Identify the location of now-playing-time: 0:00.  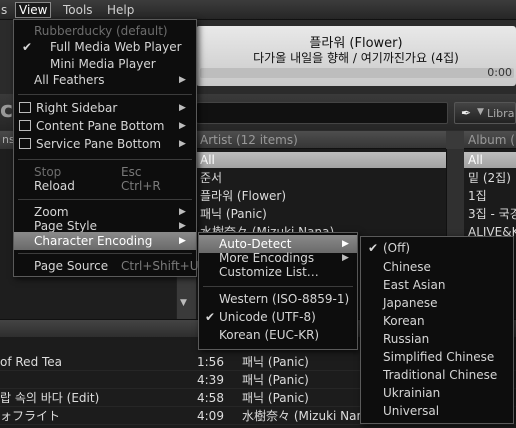
(499, 72).